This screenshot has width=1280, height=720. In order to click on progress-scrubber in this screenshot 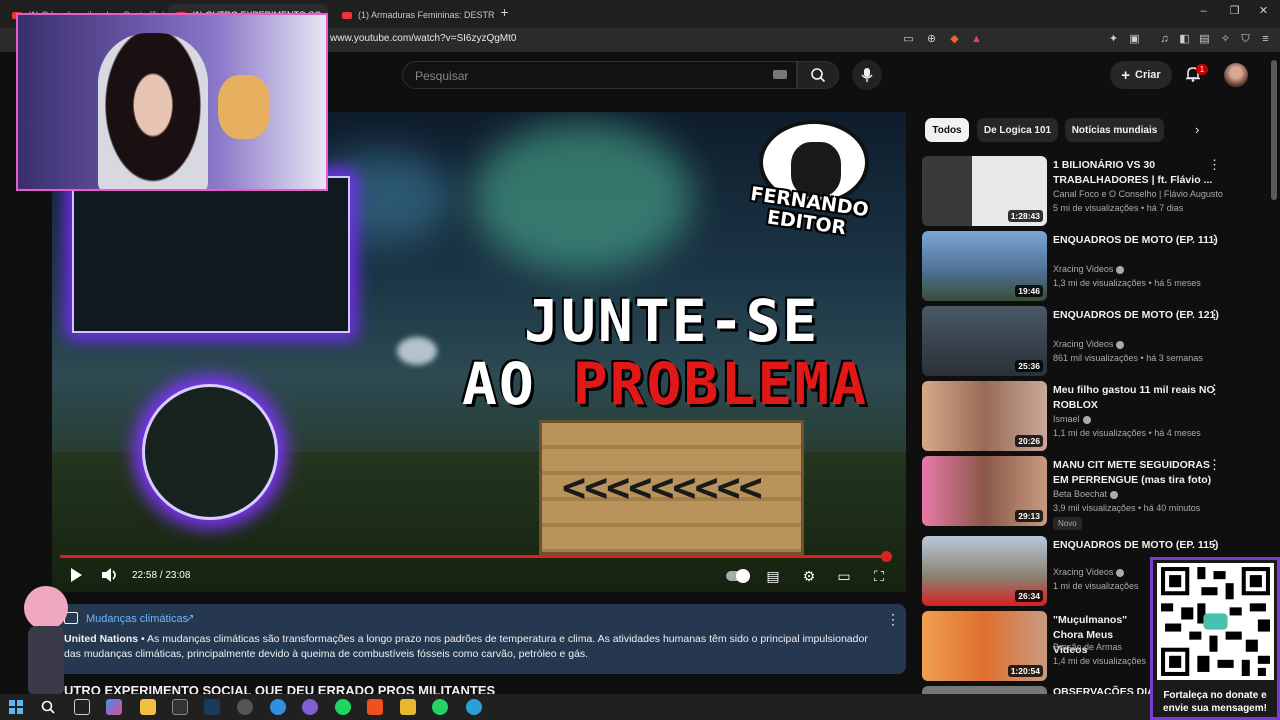, I will do `click(886, 556)`.